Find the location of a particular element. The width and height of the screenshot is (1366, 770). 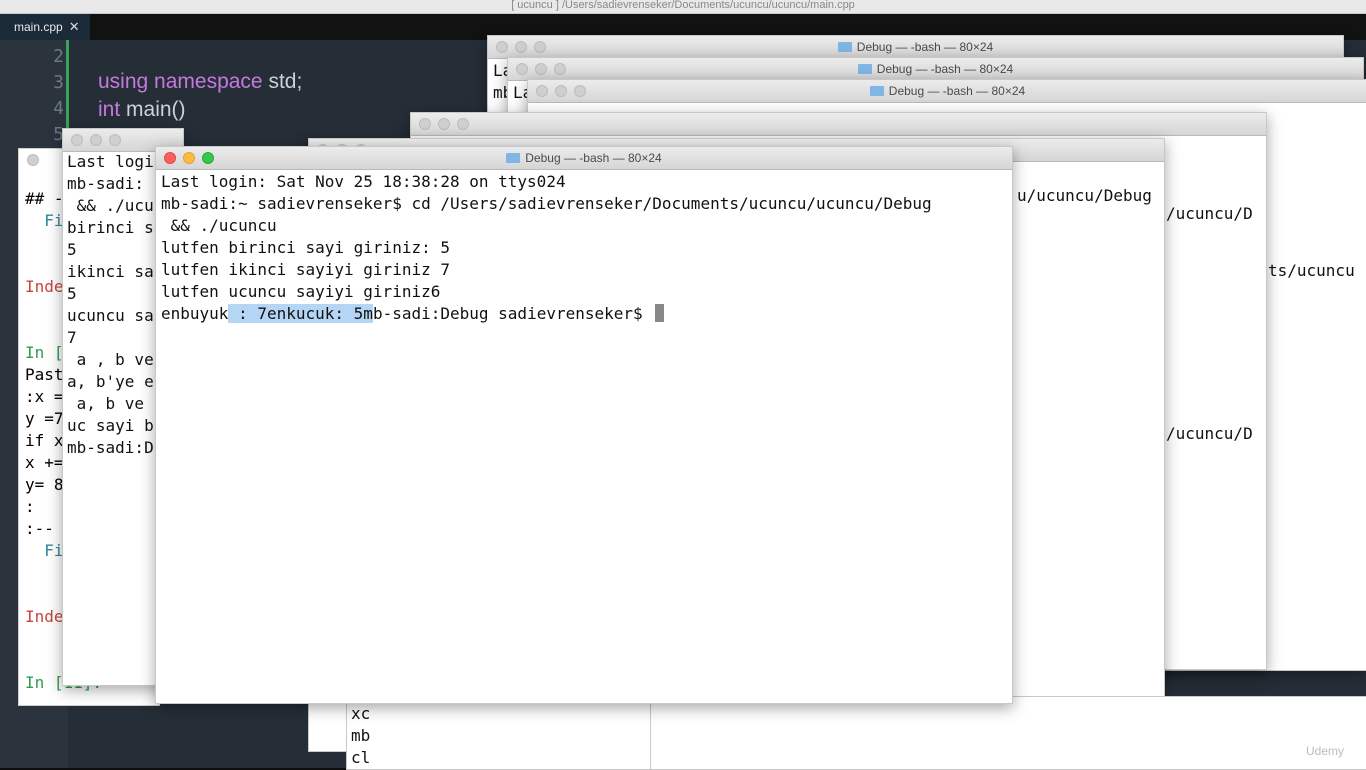

terminal-line: uc sayi b is located at coordinates (110, 425).